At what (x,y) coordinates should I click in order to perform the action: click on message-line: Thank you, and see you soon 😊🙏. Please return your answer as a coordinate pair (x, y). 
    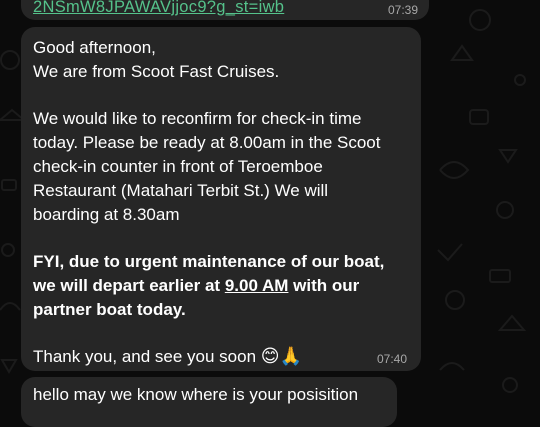
    Looking at the image, I should click on (224, 357).